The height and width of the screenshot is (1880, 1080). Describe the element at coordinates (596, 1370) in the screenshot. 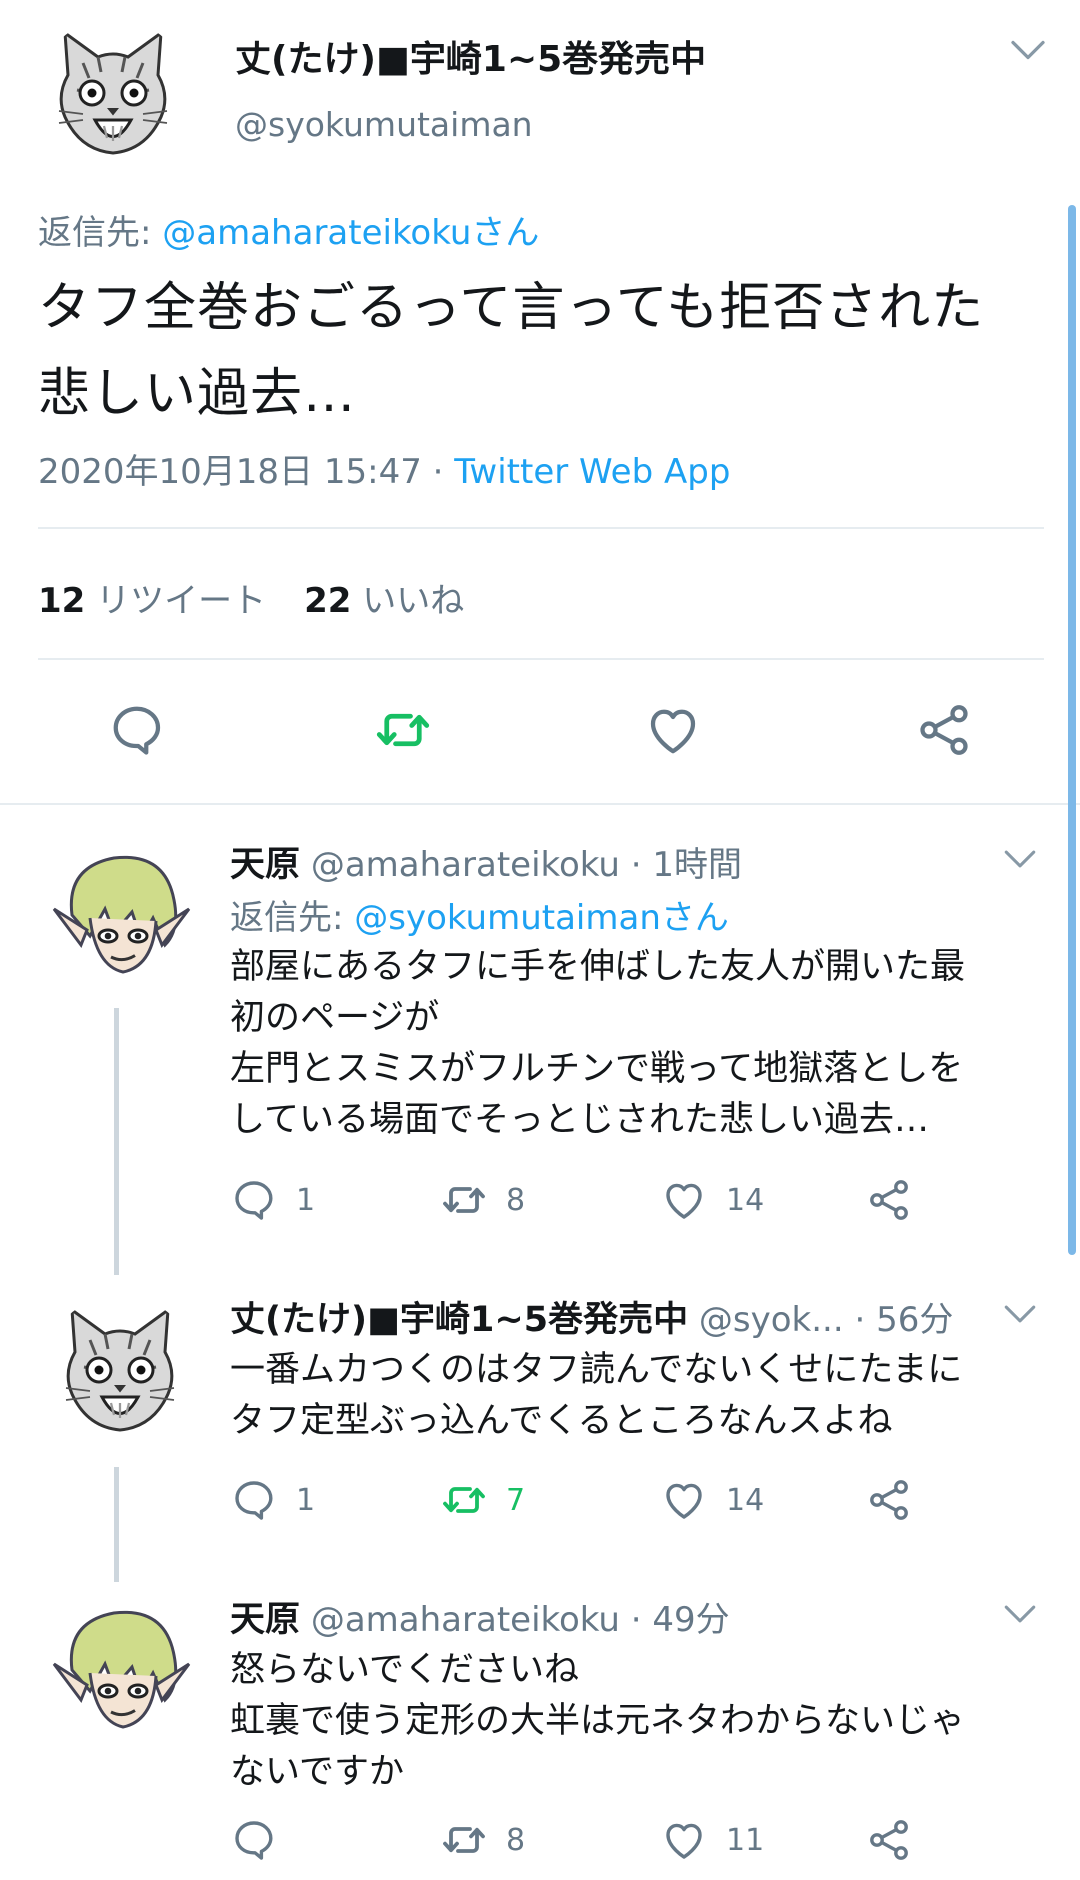

I see `tweet-text-line: 一番ムカつくのはタフ読んでないくせにたまに` at that location.